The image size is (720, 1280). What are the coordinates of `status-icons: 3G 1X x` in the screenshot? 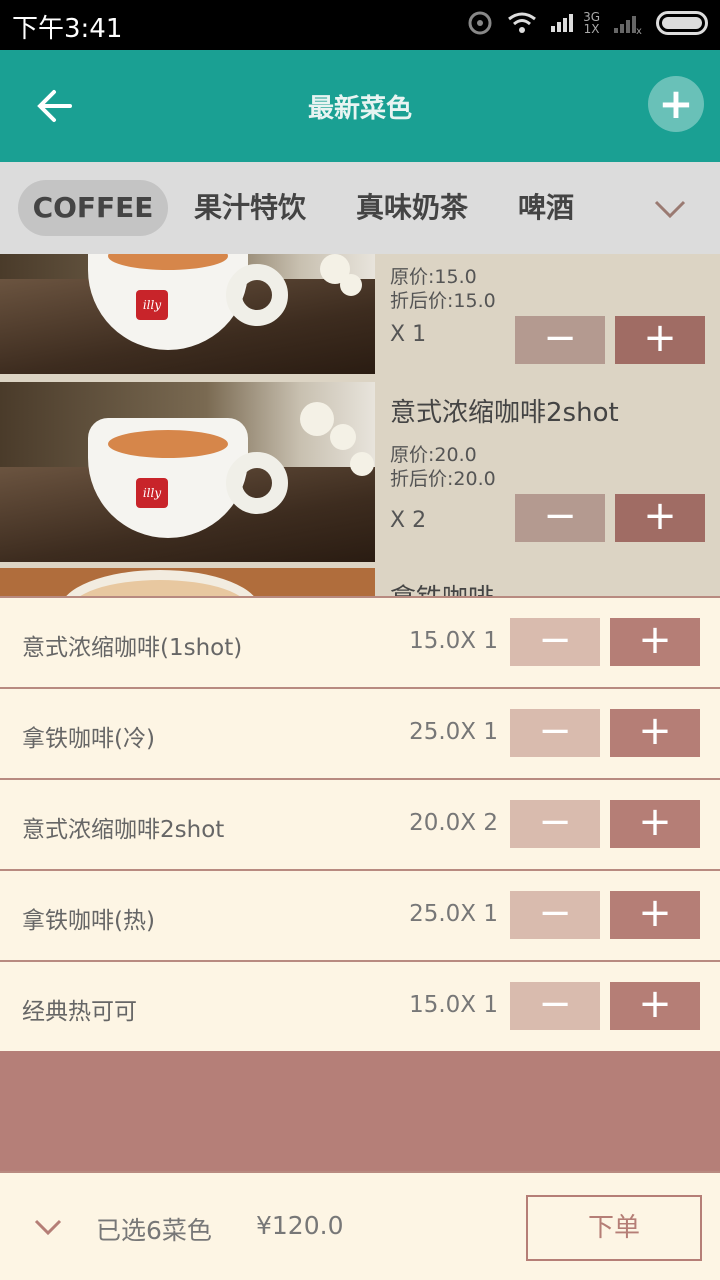 It's located at (587, 23).